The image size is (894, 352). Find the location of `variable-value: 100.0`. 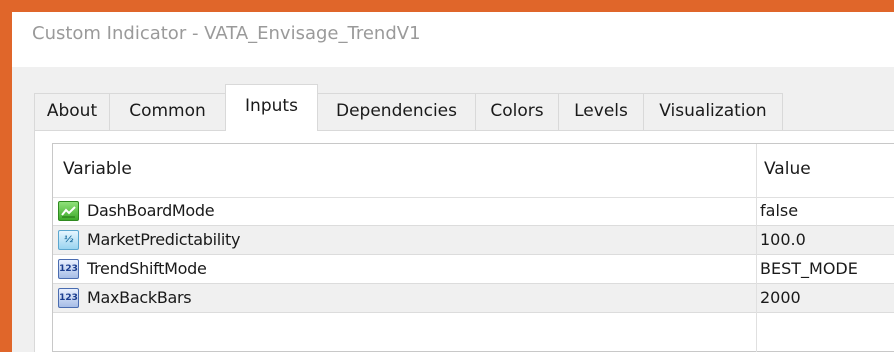

variable-value: 100.0 is located at coordinates (783, 239).